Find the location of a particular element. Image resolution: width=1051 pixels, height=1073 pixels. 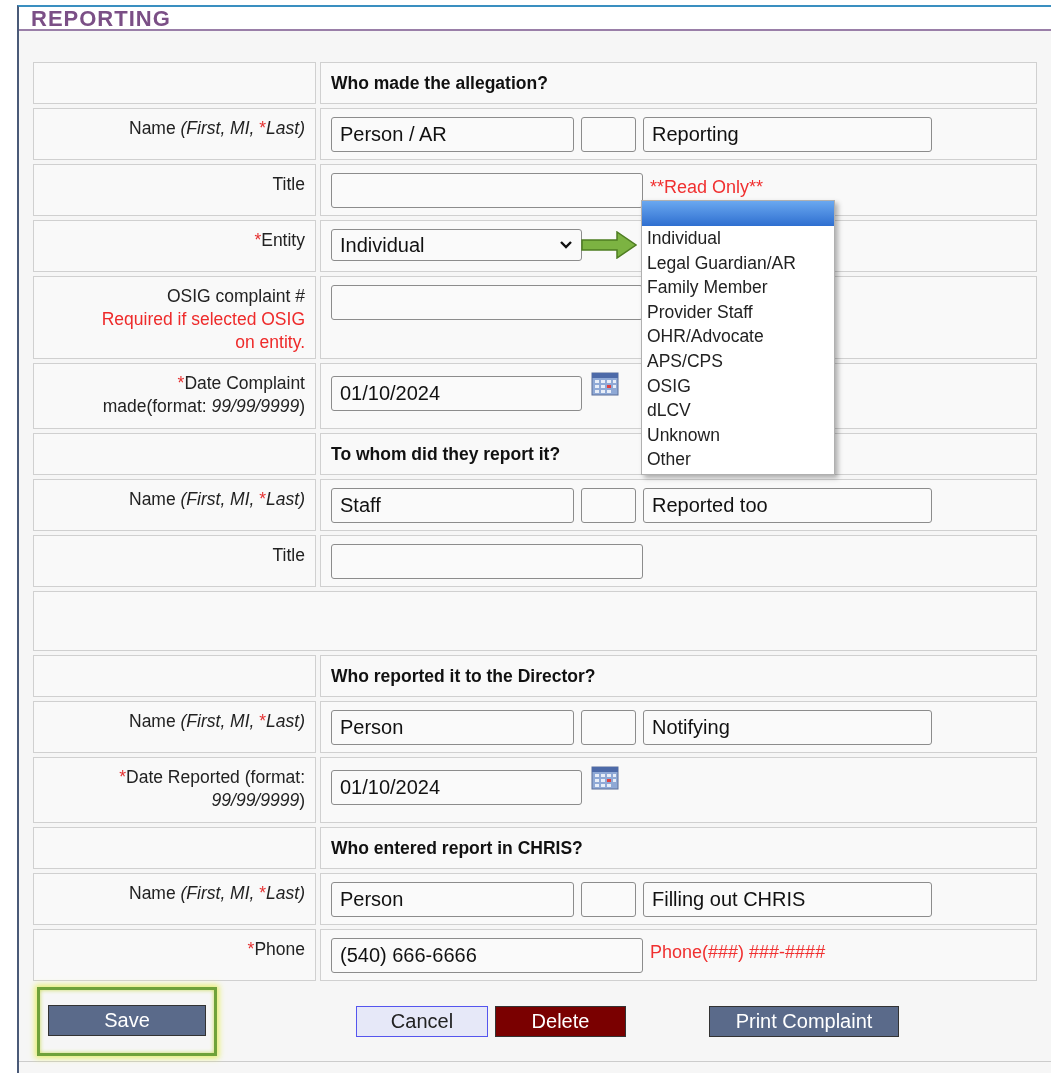

dropdown-option: Family Member is located at coordinates (738, 287).